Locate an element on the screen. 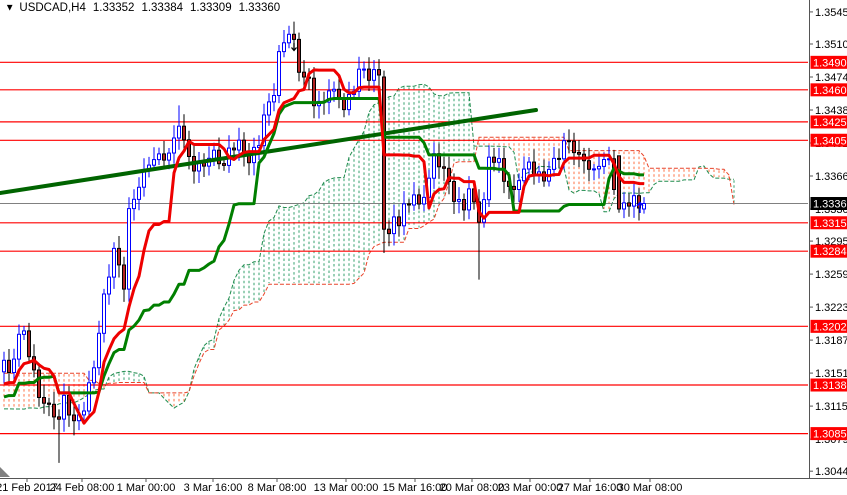 The height and width of the screenshot is (495, 847). chart-title: ▼ USDCAD,H4 1.33352 1.33384 1.33309 1.33360 is located at coordinates (142, 8).